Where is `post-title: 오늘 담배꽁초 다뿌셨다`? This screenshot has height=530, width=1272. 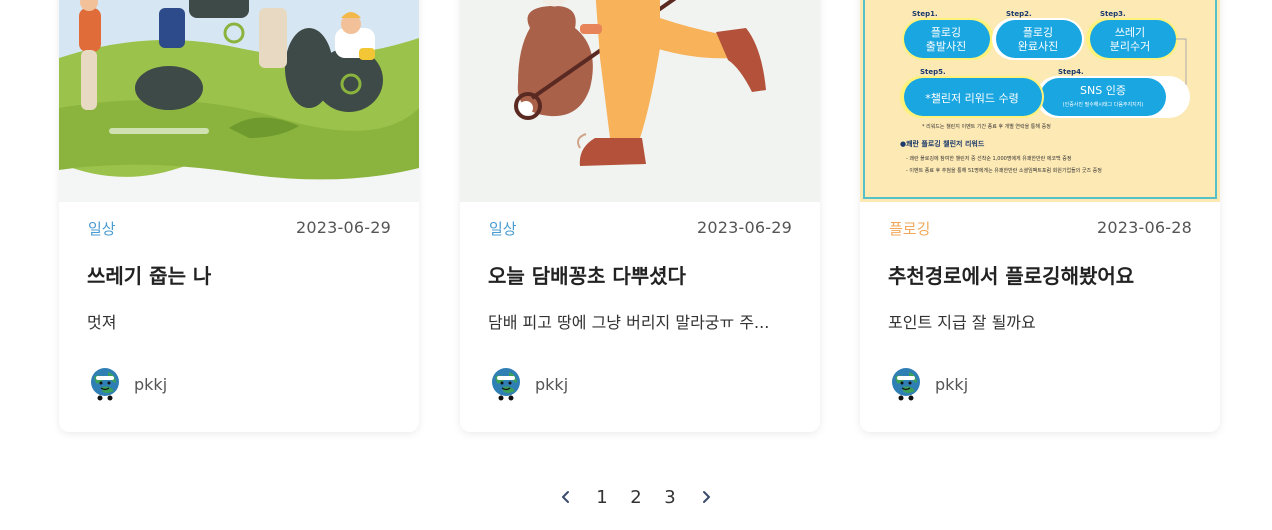
post-title: 오늘 담배꽁초 다뿌셨다 is located at coordinates (642, 274).